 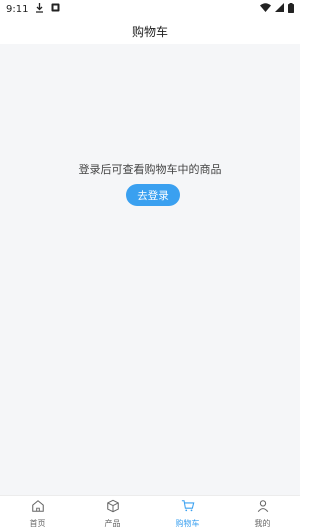 I want to click on tab-cart: 购物车, so click(x=187, y=513).